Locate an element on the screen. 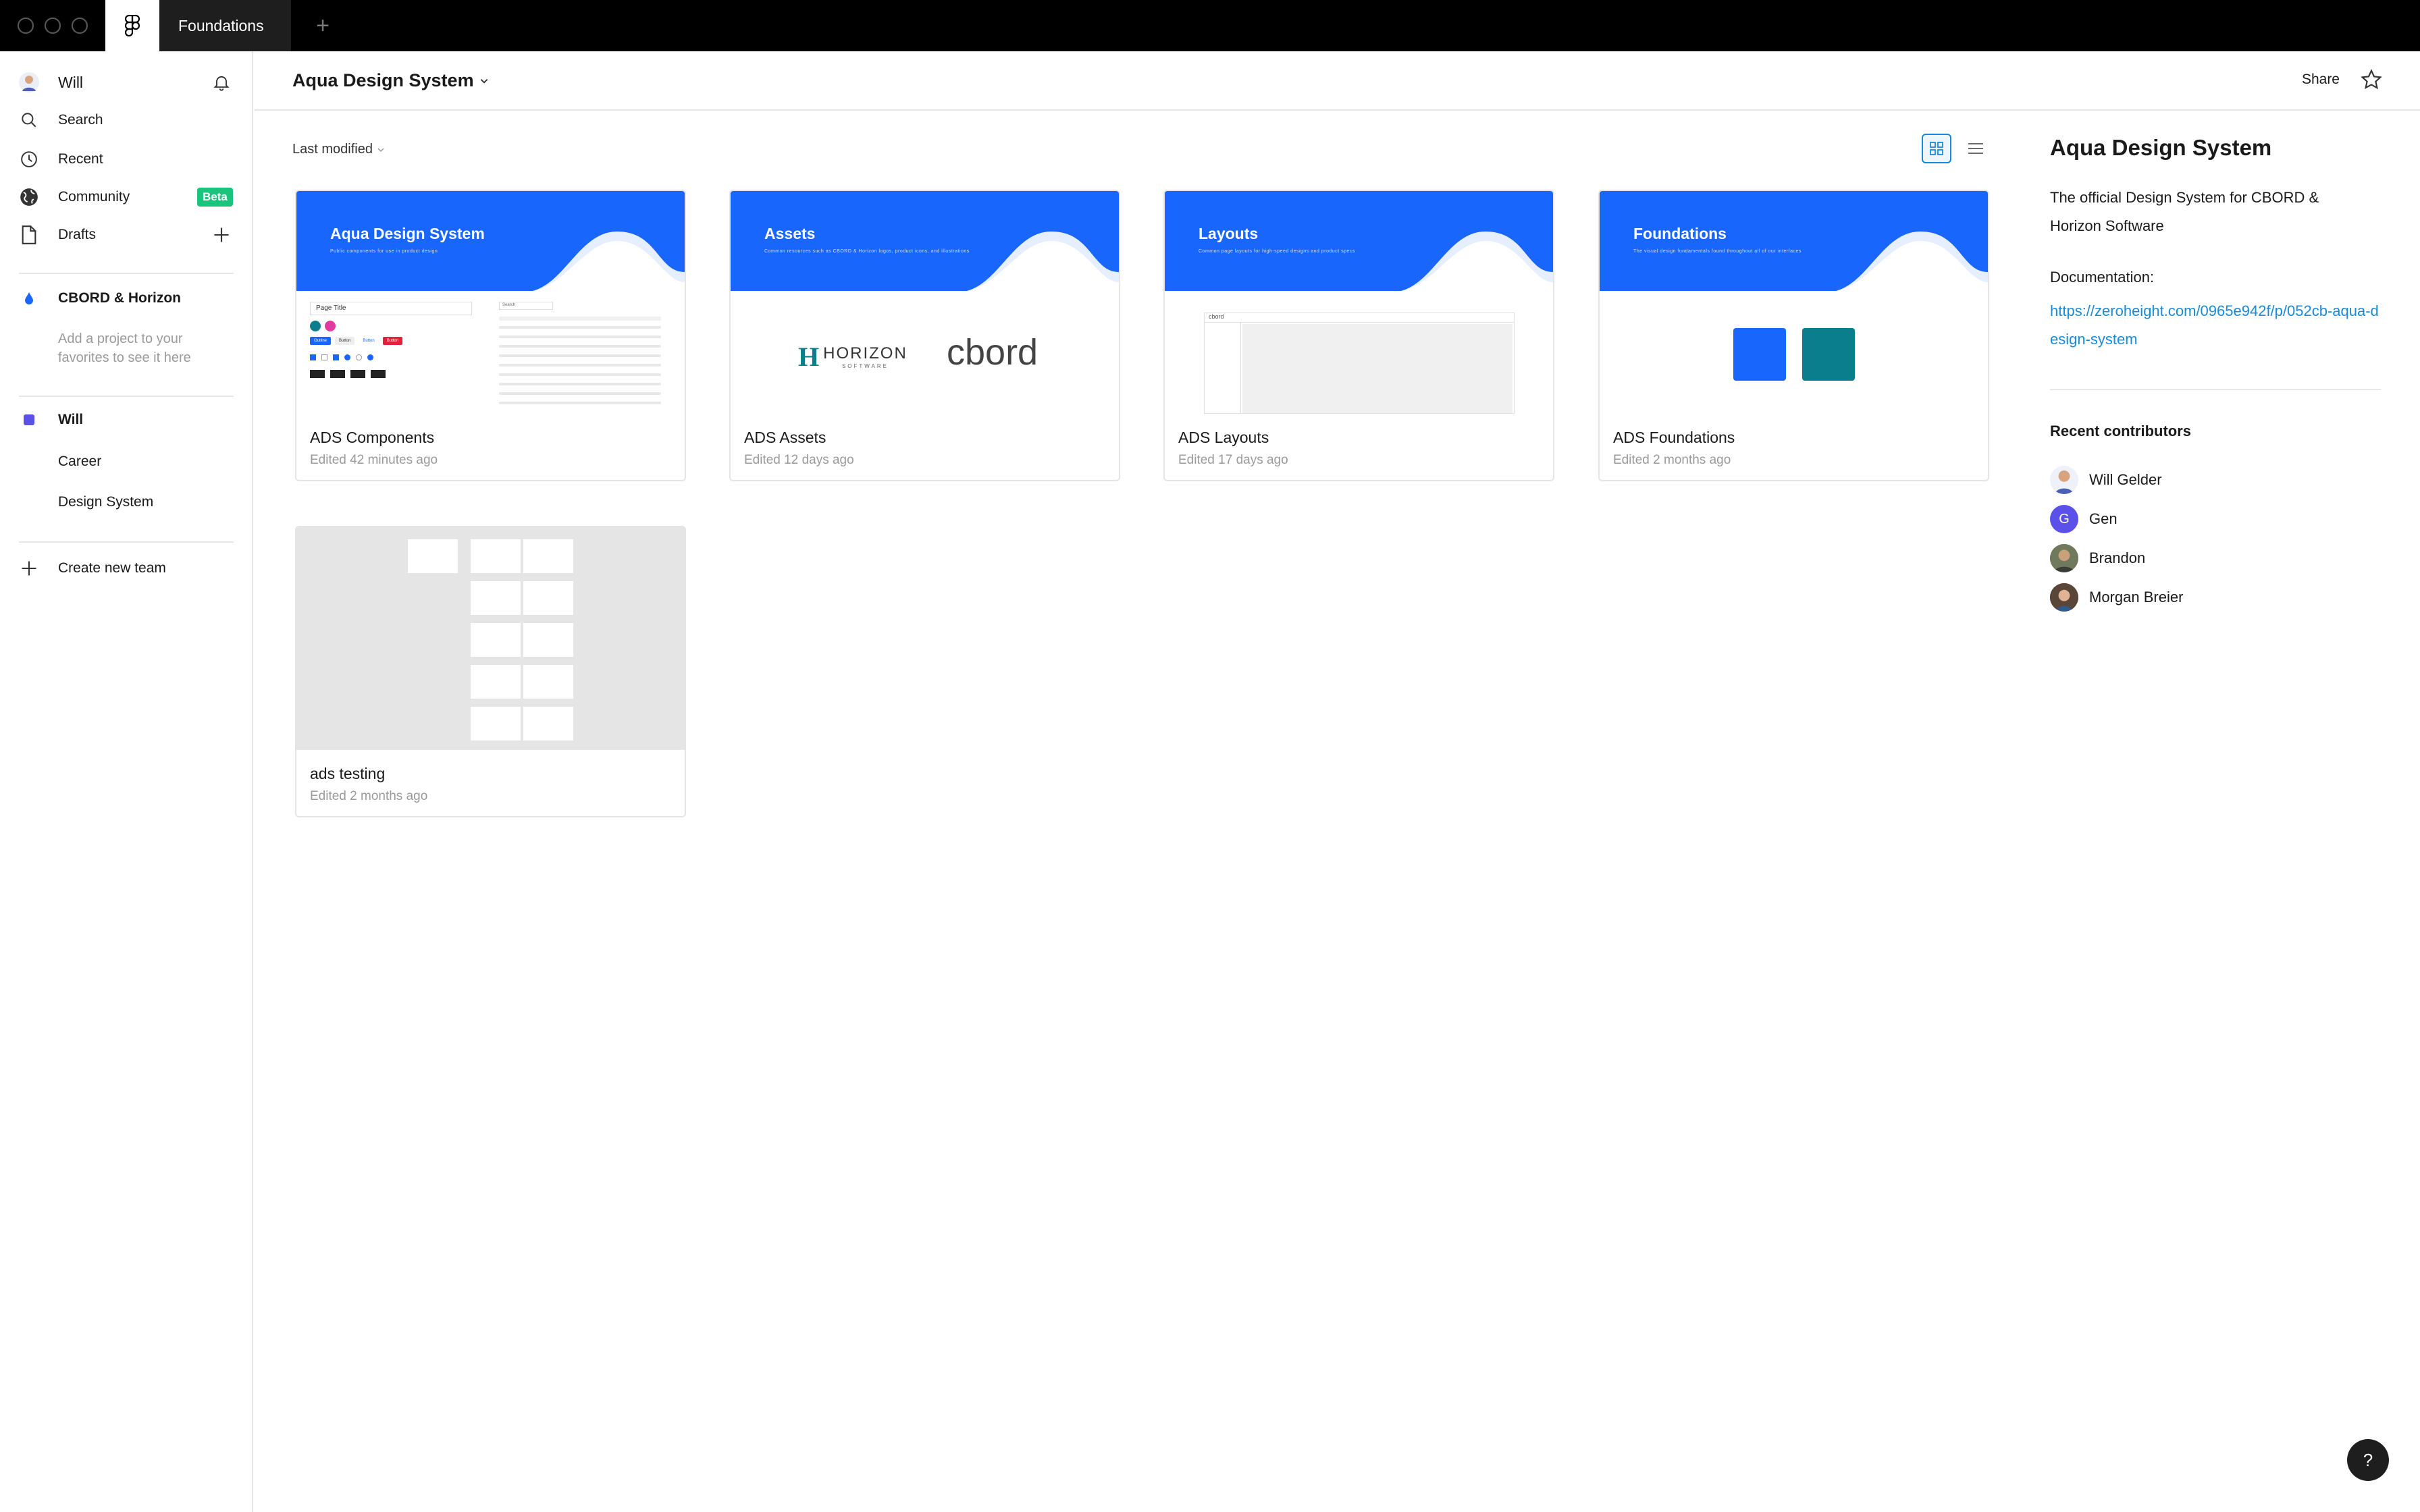  project-design-system: Design System is located at coordinates (126, 502).